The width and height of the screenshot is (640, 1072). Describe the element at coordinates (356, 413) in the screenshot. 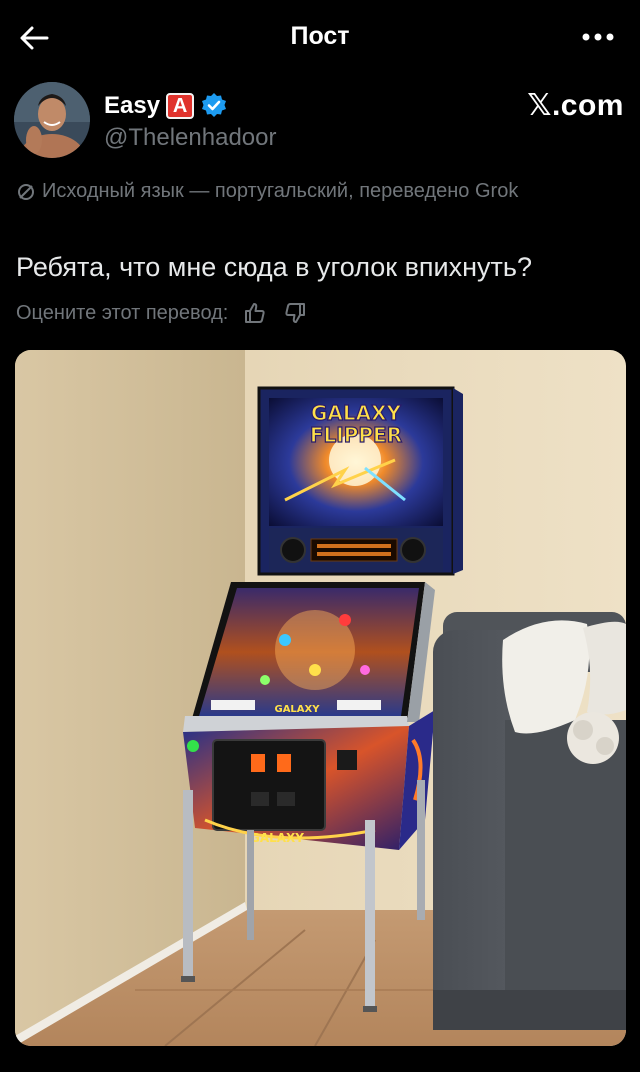

I see `marquee-title-1: GALAXY` at that location.